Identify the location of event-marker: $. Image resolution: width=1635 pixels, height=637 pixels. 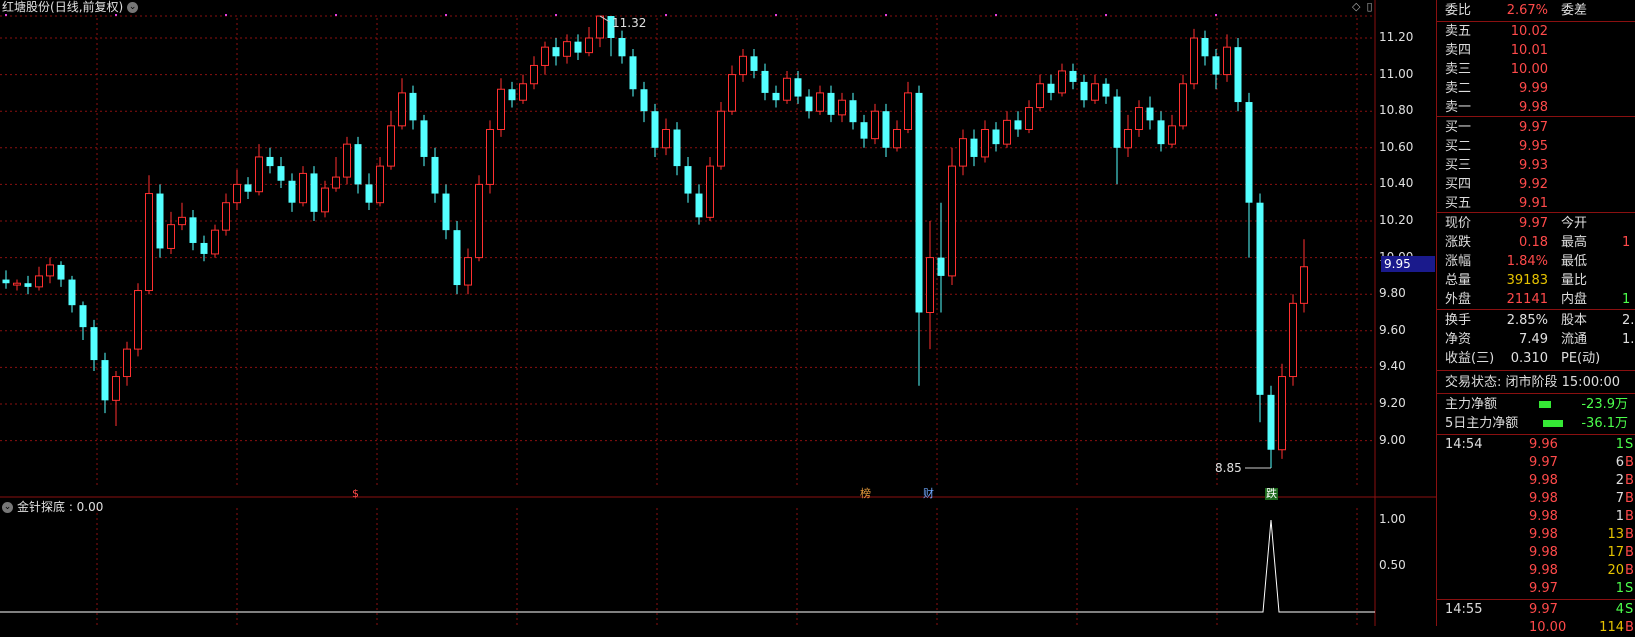
(355, 494).